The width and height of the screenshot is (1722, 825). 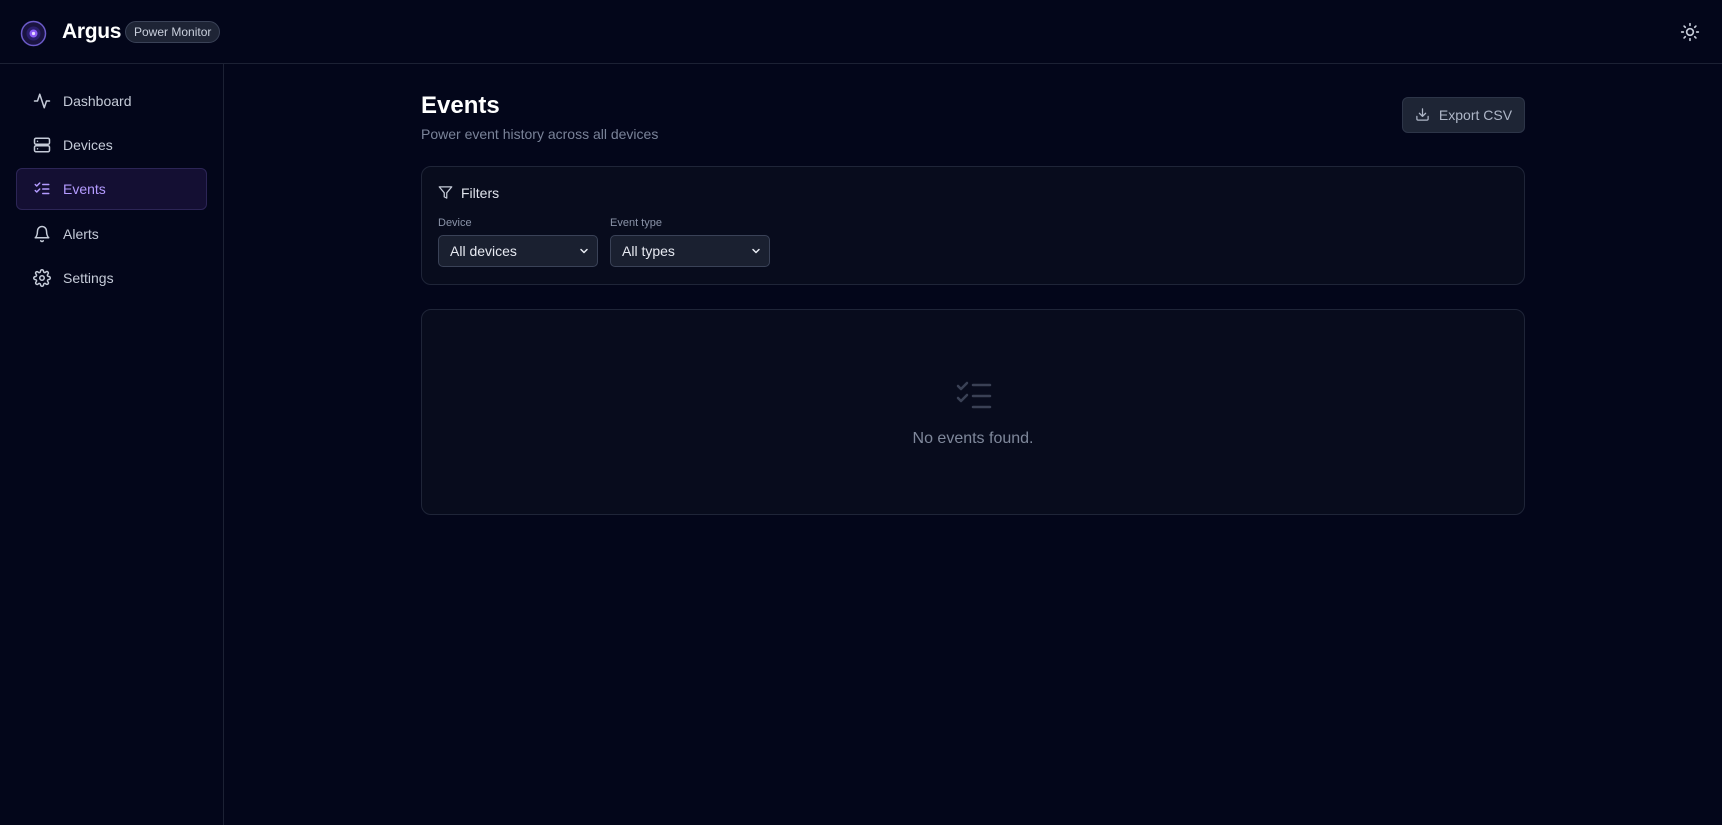 What do you see at coordinates (88, 278) in the screenshot?
I see `sidebar-item-label: Settings` at bounding box center [88, 278].